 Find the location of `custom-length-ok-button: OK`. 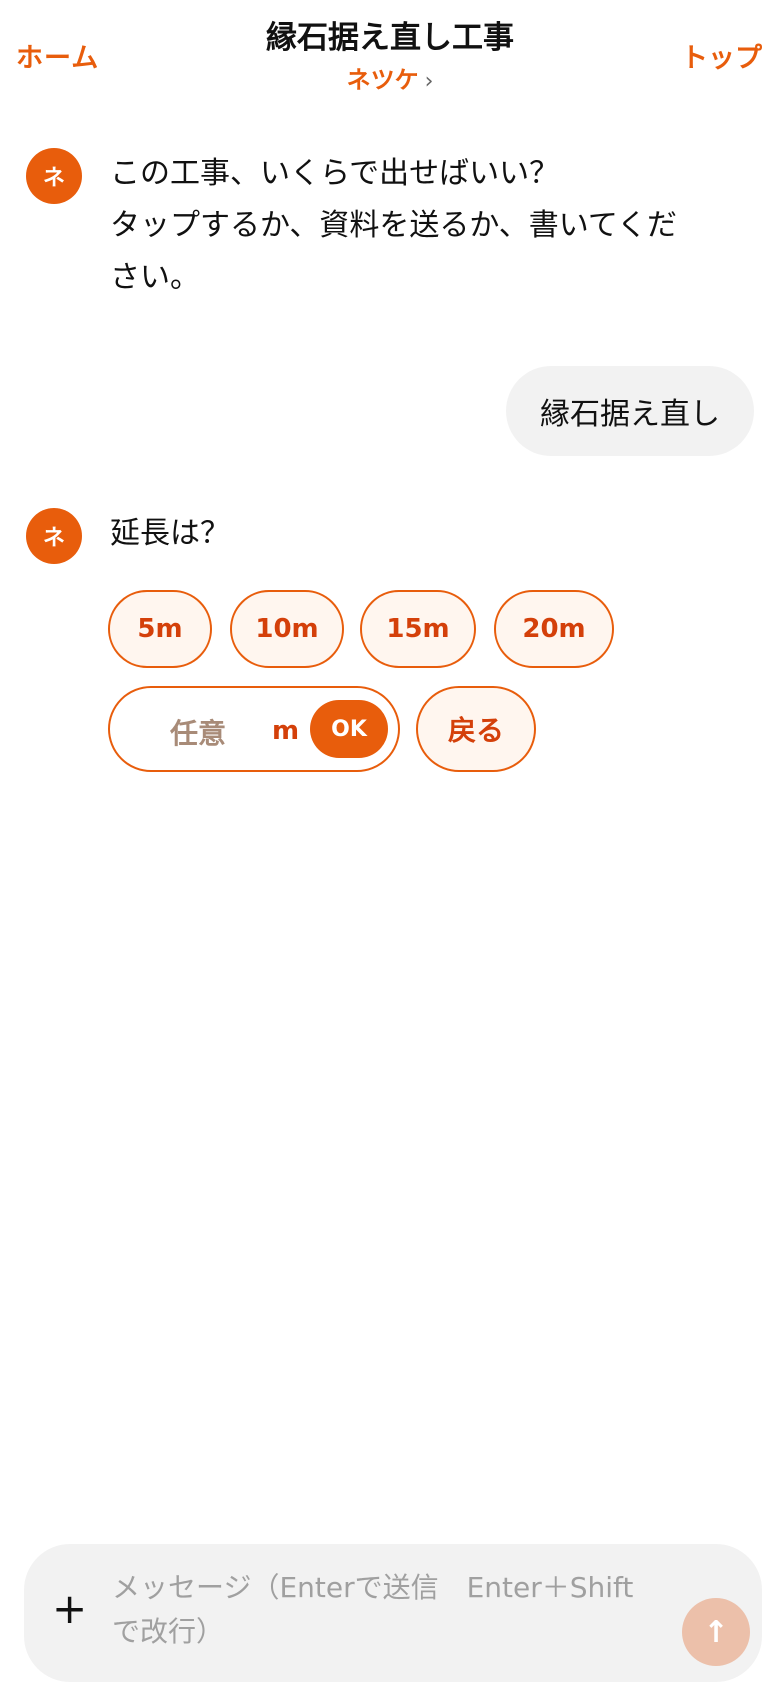

custom-length-ok-button: OK is located at coordinates (349, 729).